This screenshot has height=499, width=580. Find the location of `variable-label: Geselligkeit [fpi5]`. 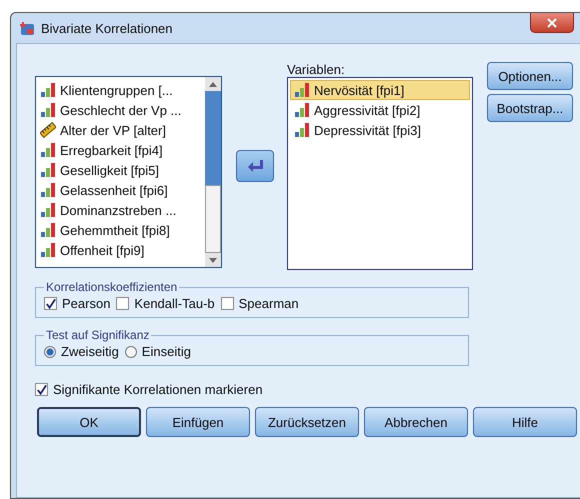

variable-label: Geselligkeit [fpi5] is located at coordinates (109, 170).